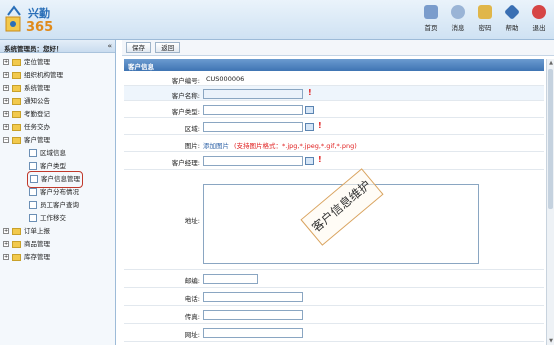  What do you see at coordinates (253, 79) in the screenshot?
I see `code-value: CUS000006` at bounding box center [253, 79].